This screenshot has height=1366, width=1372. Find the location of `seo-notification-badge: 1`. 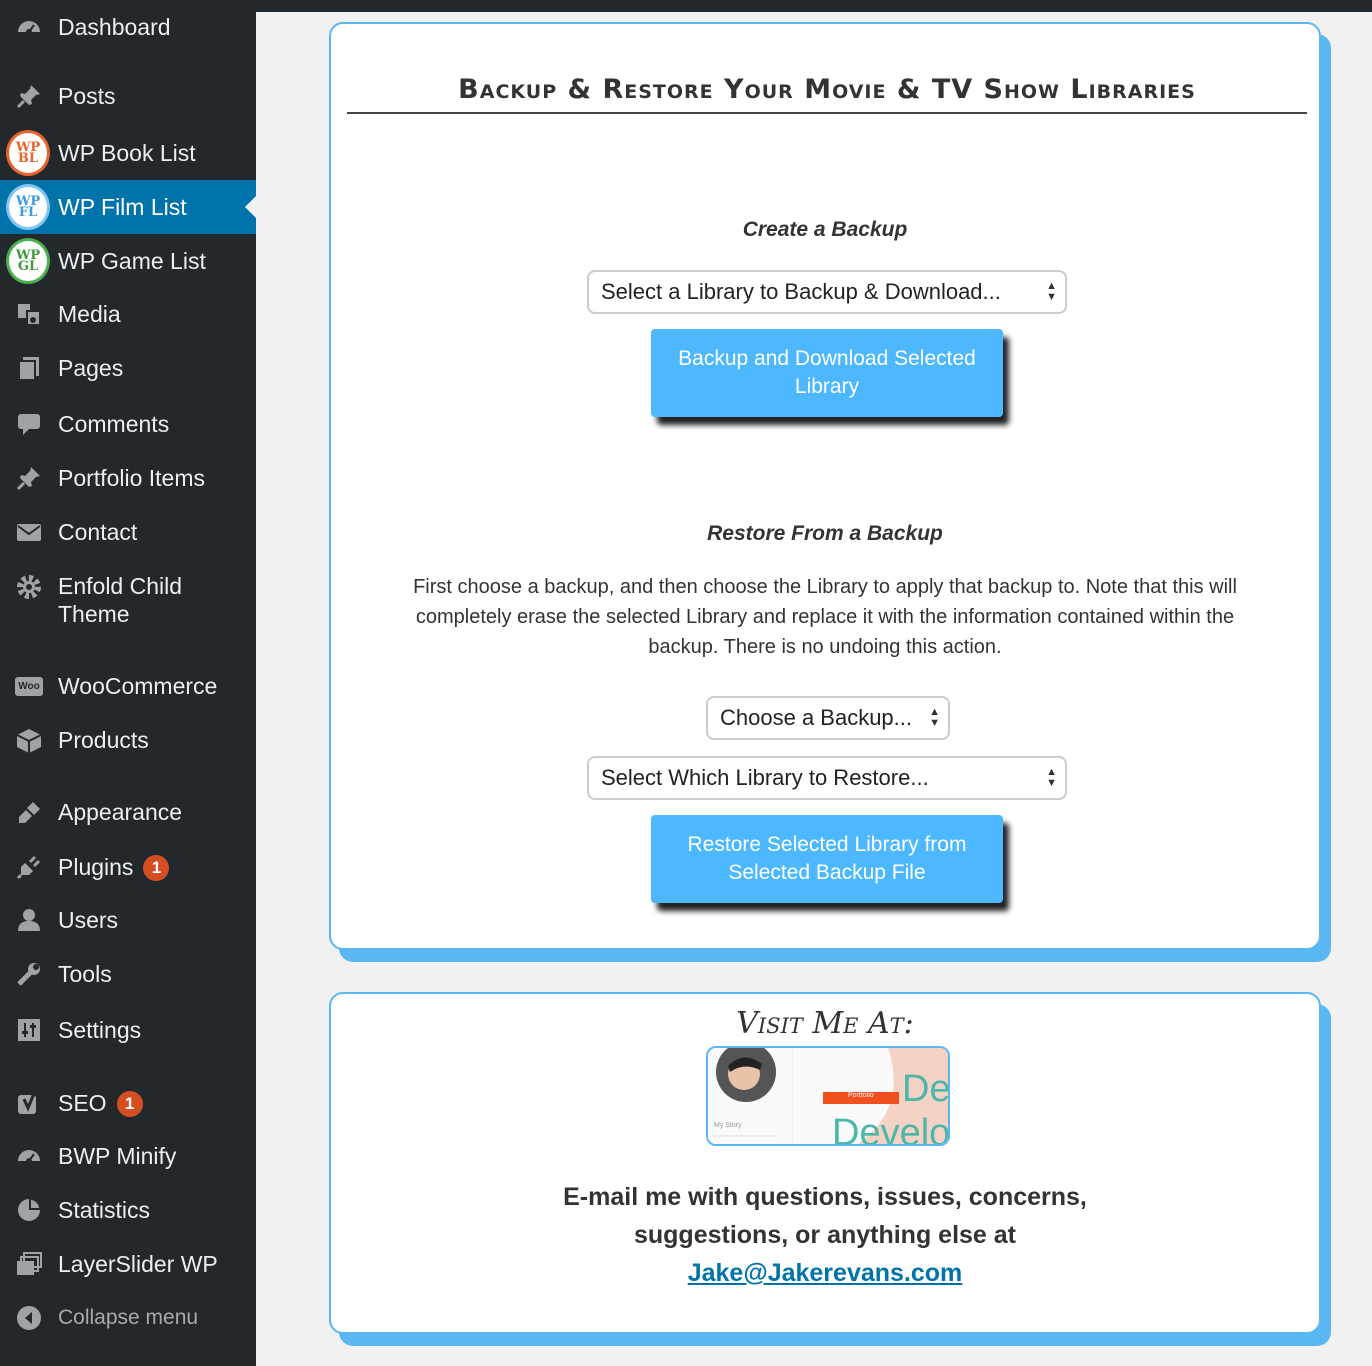

seo-notification-badge: 1 is located at coordinates (129, 1104).